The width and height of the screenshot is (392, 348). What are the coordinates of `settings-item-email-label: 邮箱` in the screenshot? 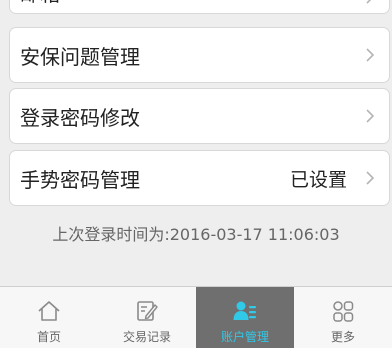 It's located at (40, 3).